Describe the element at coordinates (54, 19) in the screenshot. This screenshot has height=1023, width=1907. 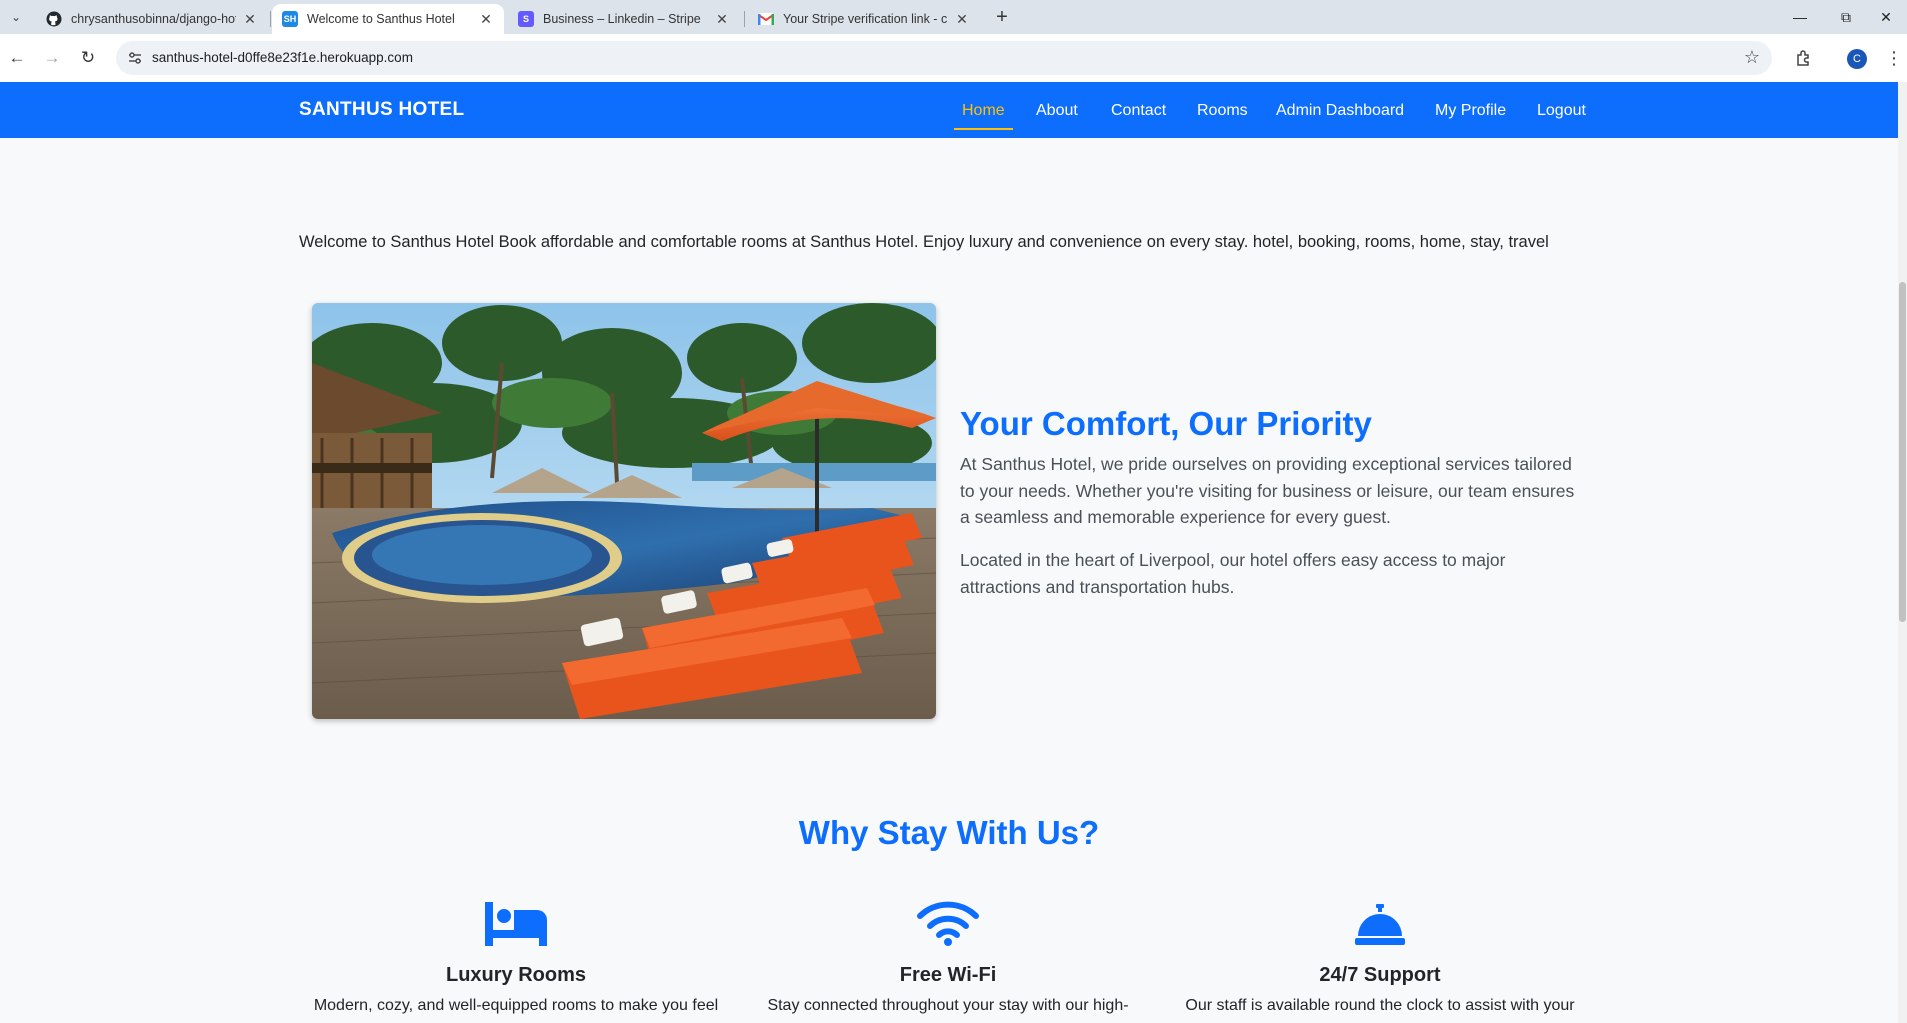
I see `github-icon` at that location.